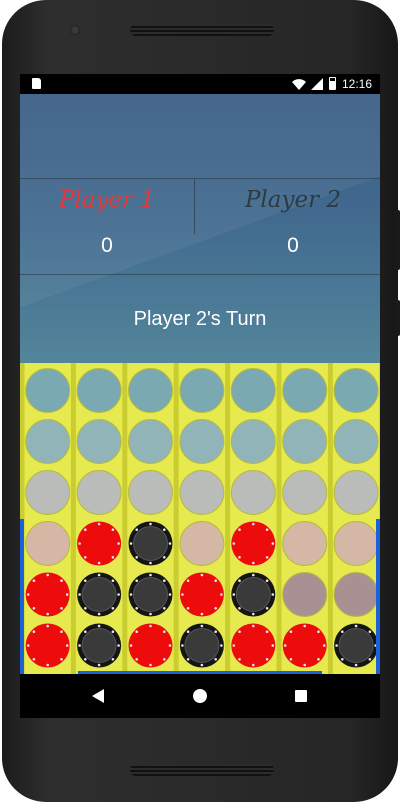 The height and width of the screenshot is (802, 400). Describe the element at coordinates (357, 84) in the screenshot. I see `status-time: 12:16` at that location.